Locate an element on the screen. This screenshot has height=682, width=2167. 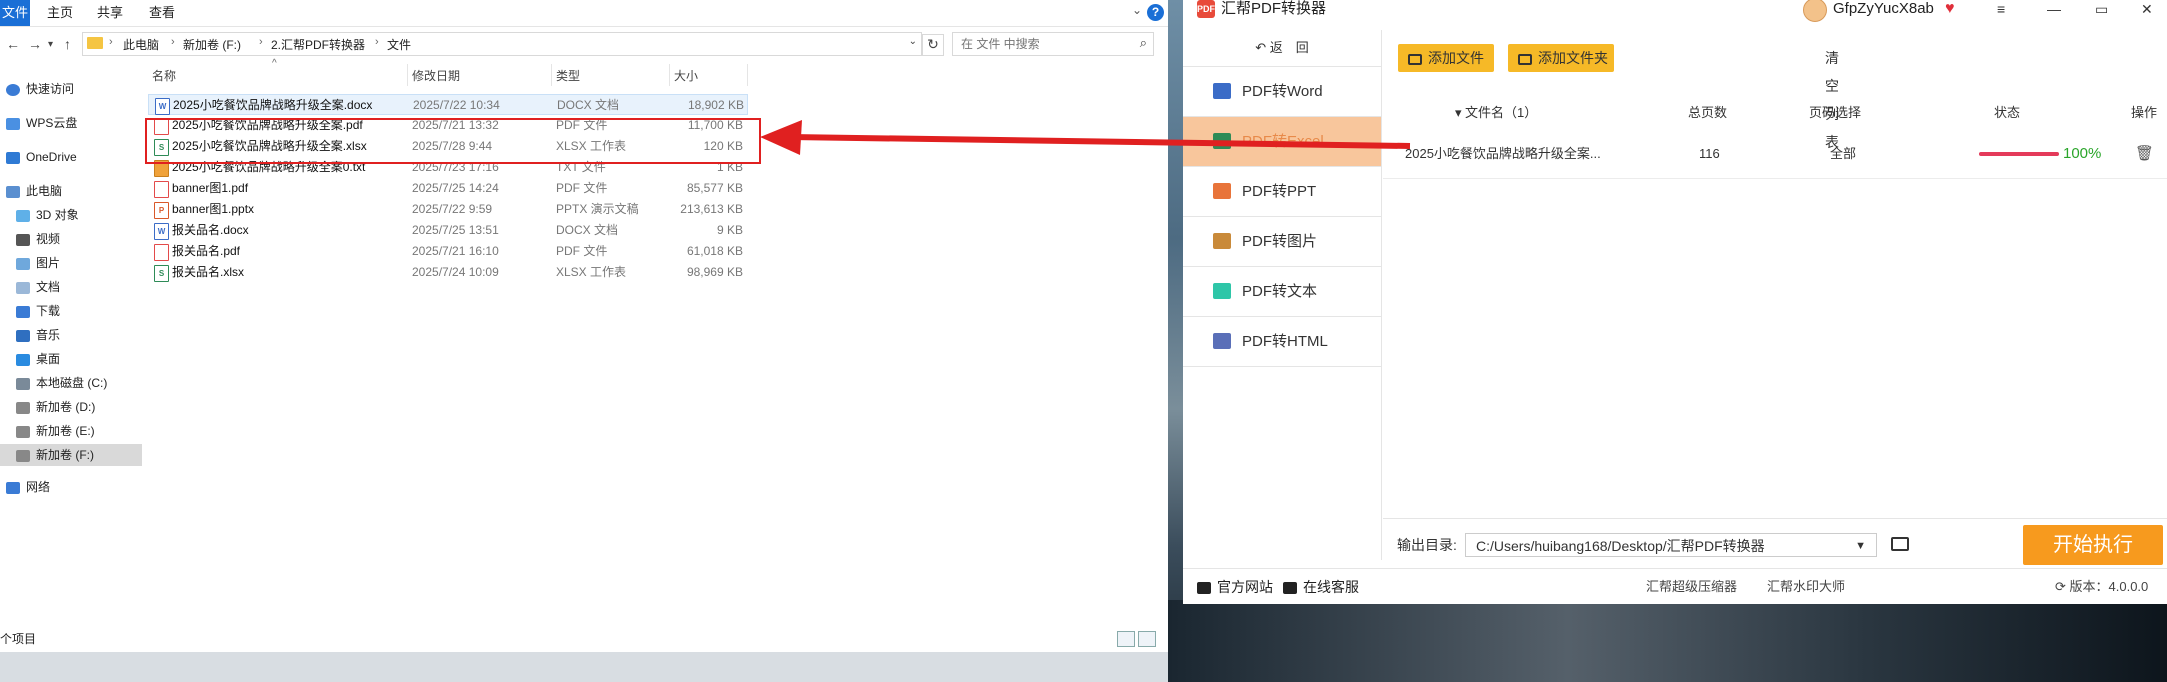
maximize-icon: ▭ is located at coordinates (2101, 9).